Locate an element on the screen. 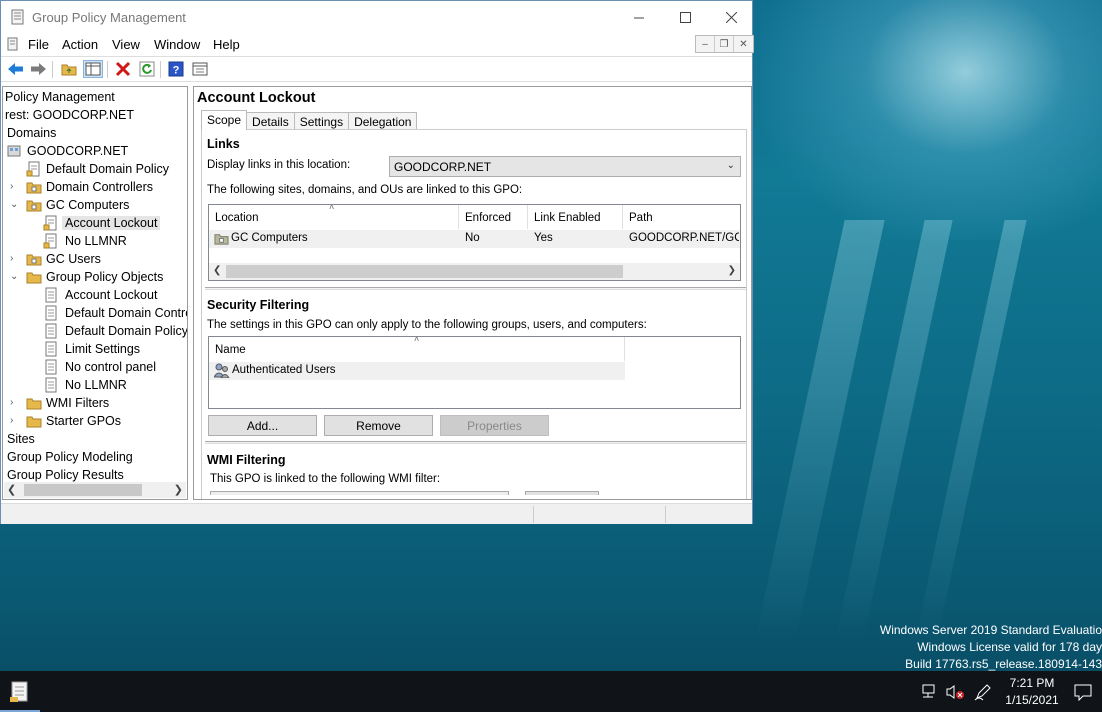 The image size is (1102, 712). watermark-line: Windows Server 2019 Standard Evaluatio is located at coordinates (990, 630).